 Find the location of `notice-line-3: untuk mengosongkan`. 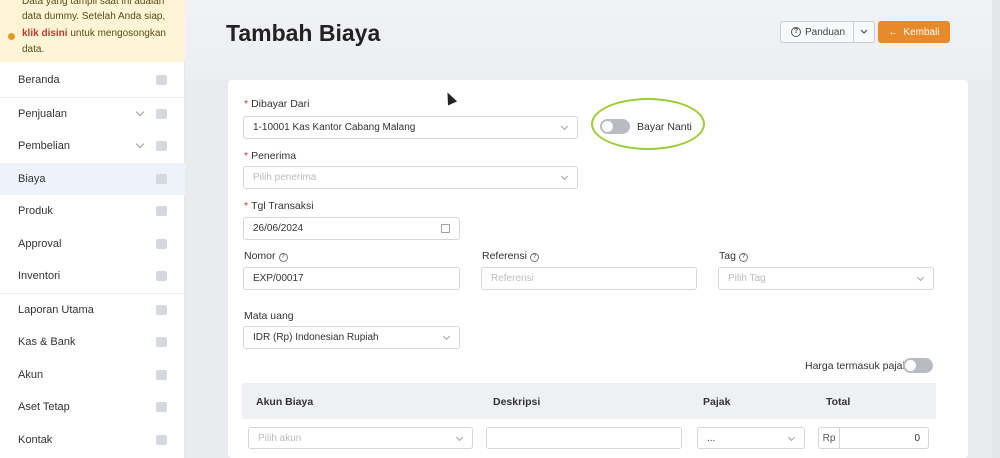

notice-line-3: untuk mengosongkan is located at coordinates (116, 33).